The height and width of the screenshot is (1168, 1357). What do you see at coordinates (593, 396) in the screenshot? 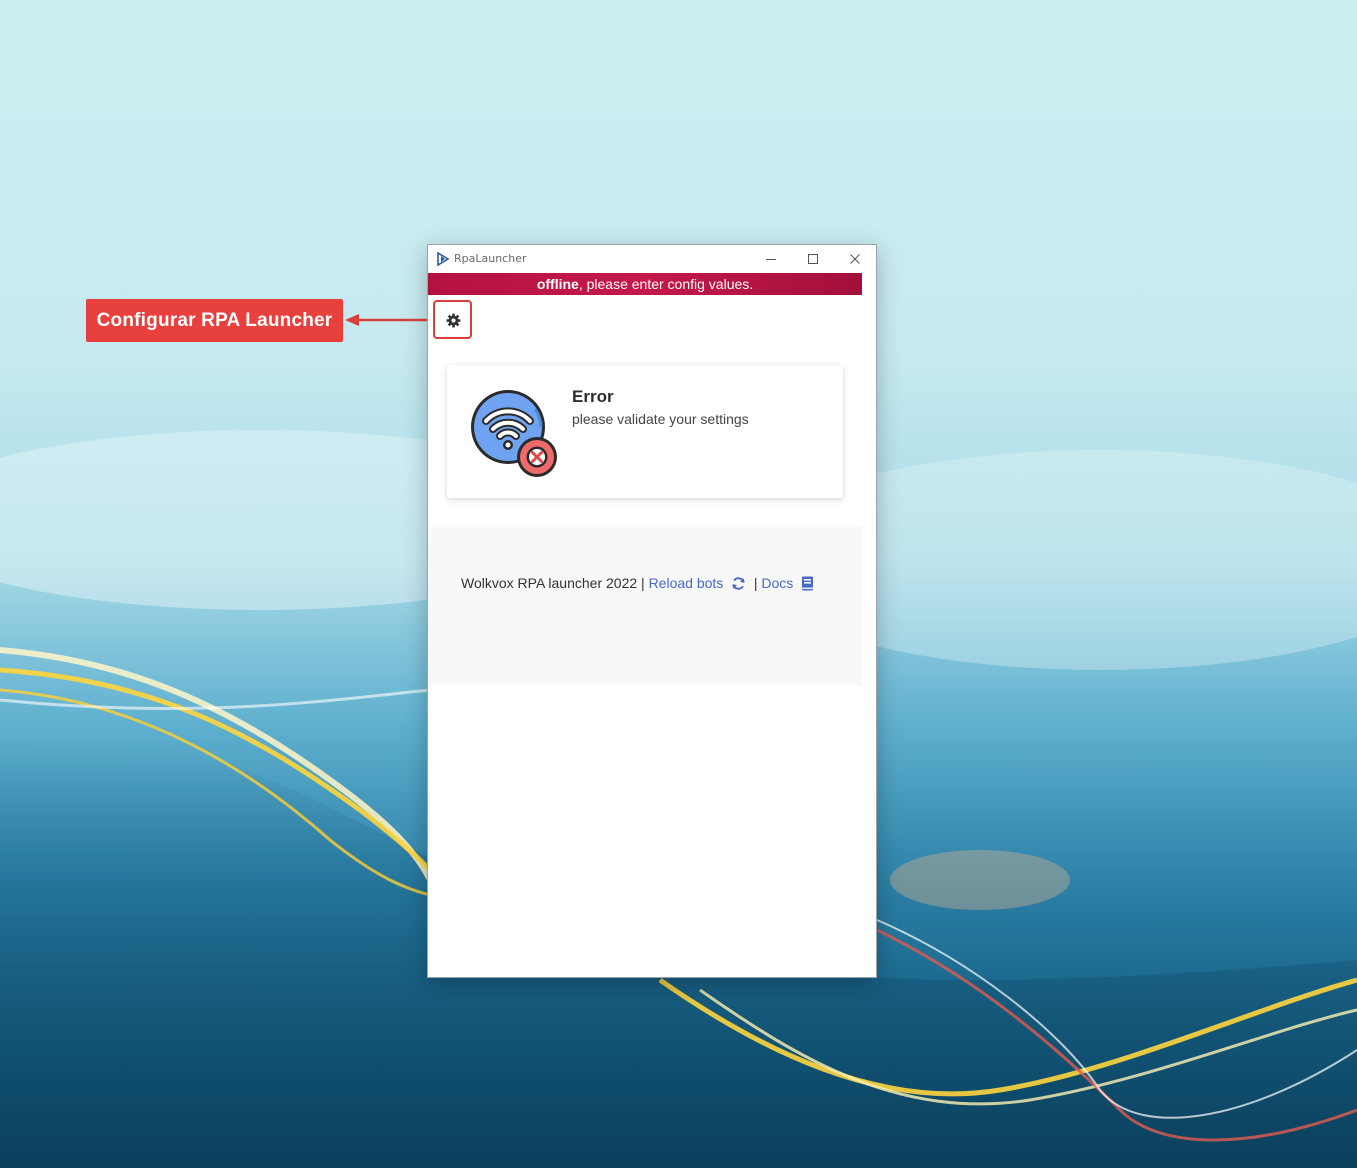
I see `error-title: Error` at bounding box center [593, 396].